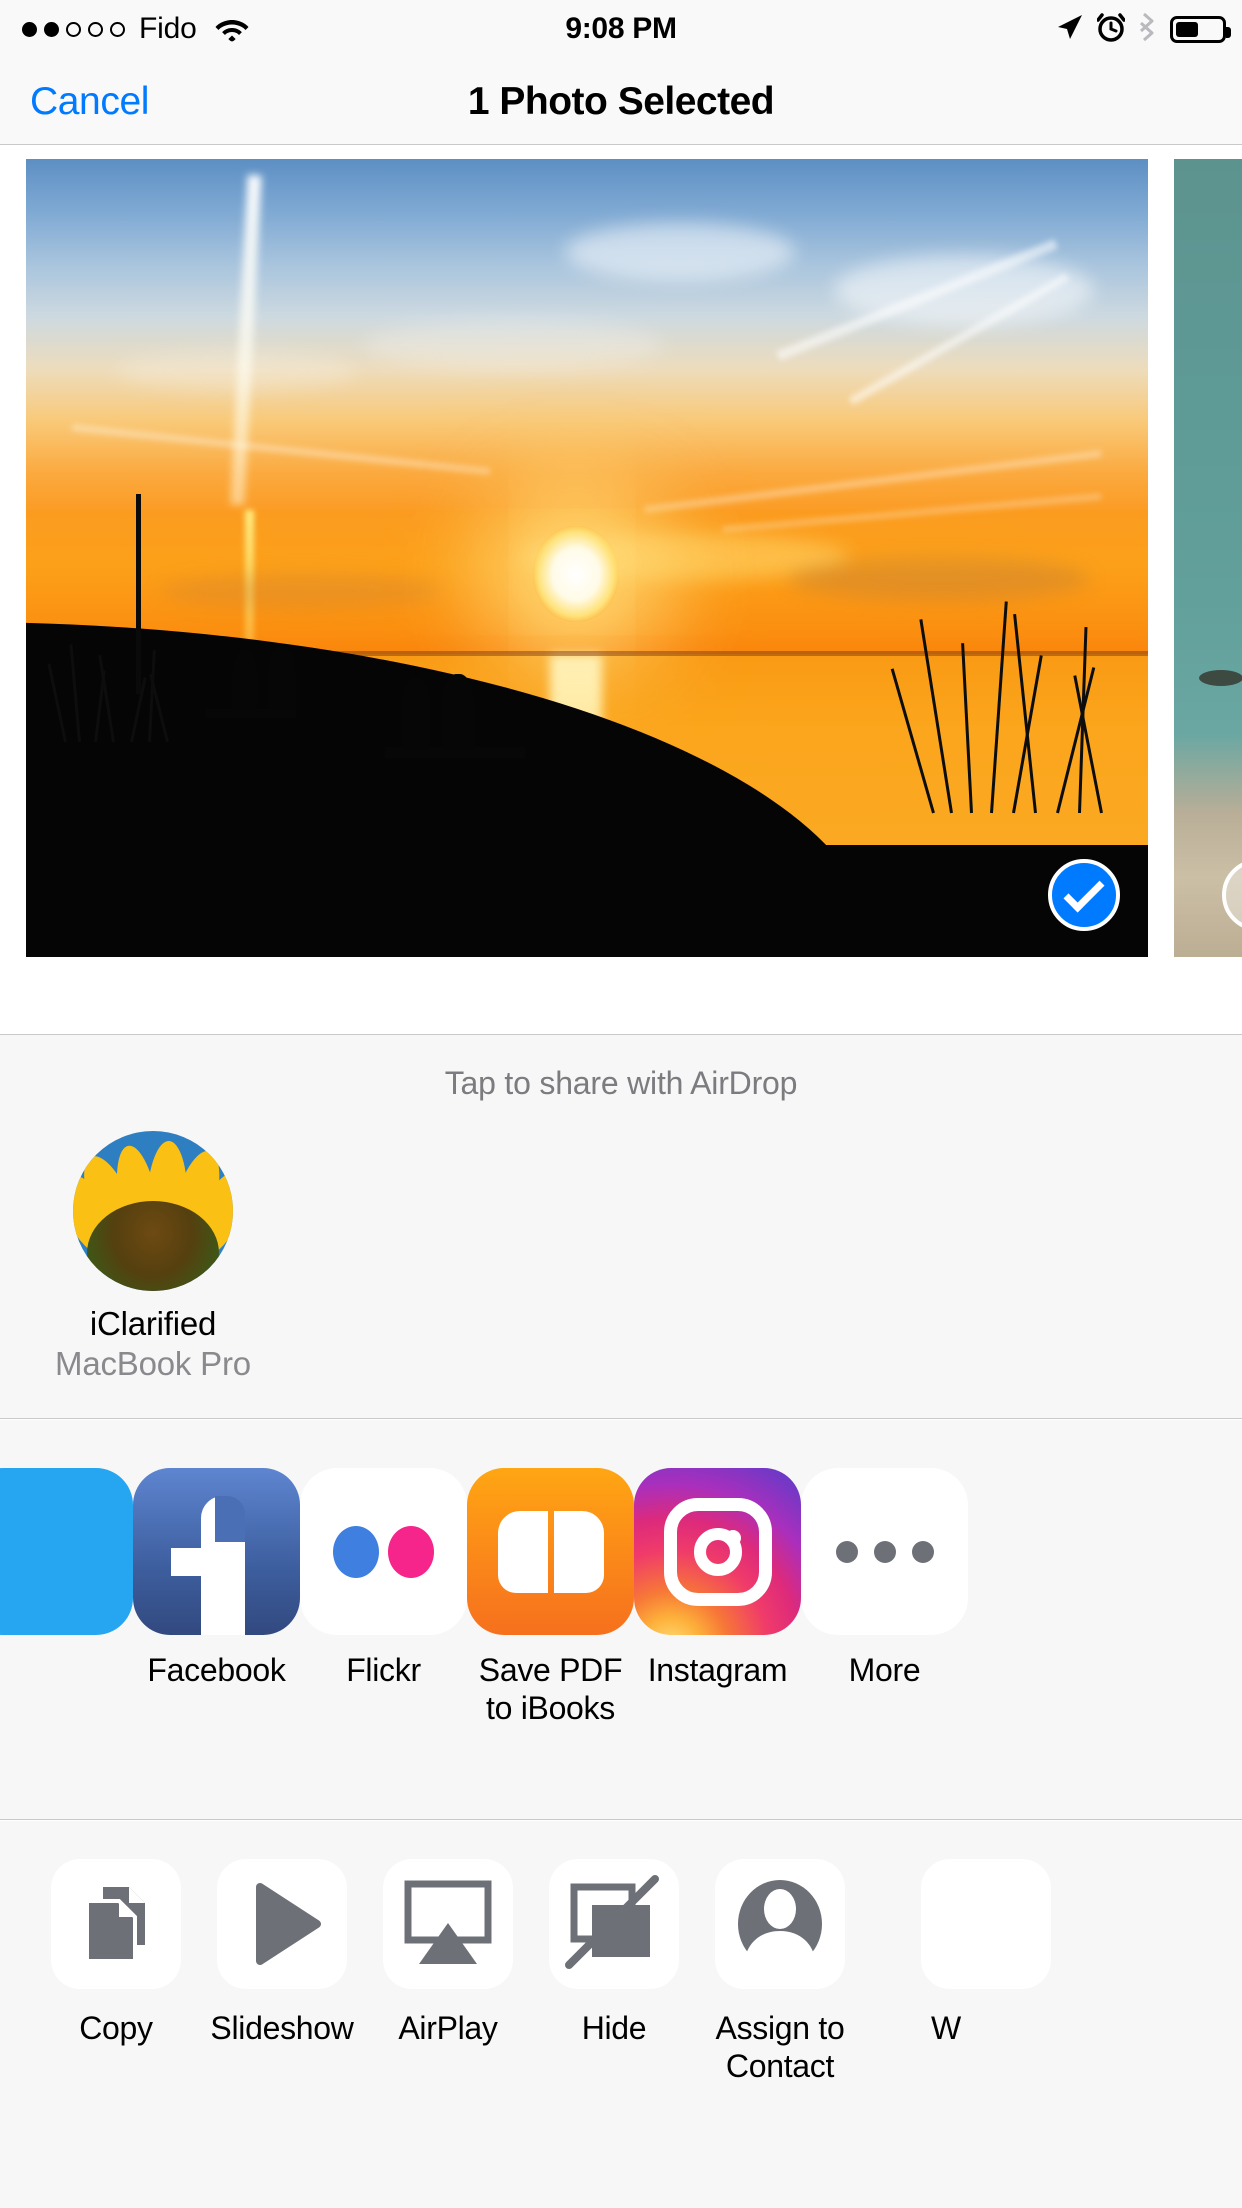 This screenshot has height=2208, width=1242. I want to click on checkmark-glyph, so click(1084, 891).